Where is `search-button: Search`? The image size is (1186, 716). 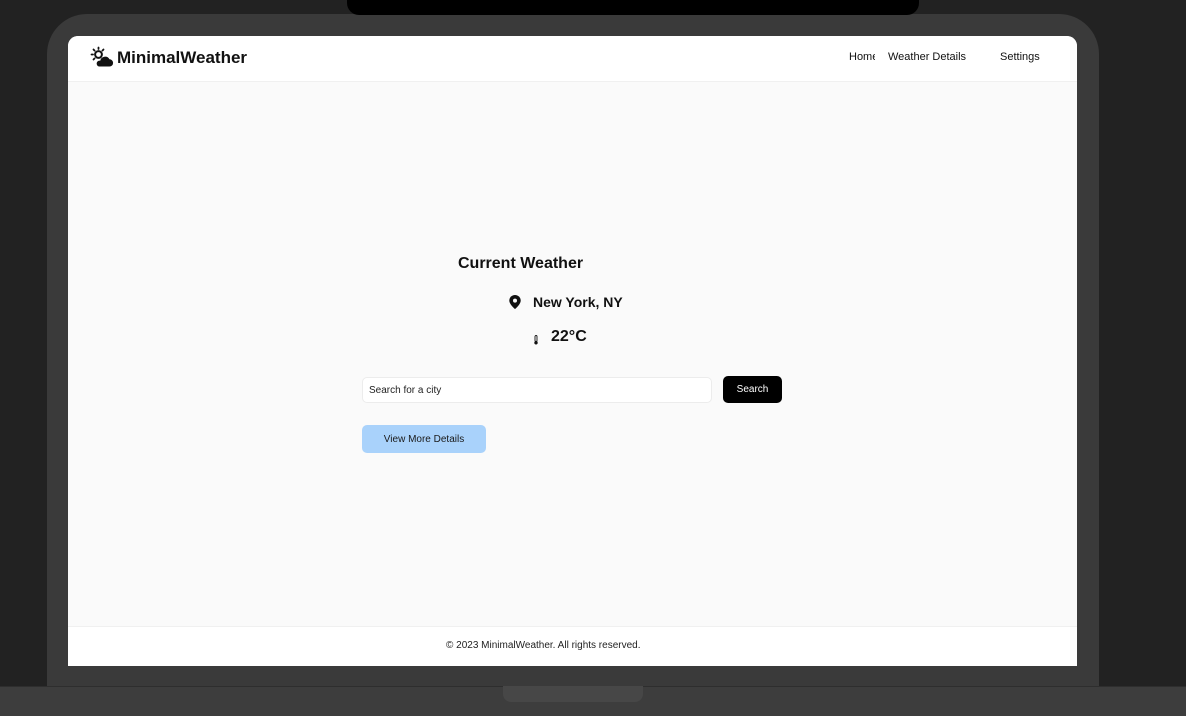 search-button: Search is located at coordinates (752, 389).